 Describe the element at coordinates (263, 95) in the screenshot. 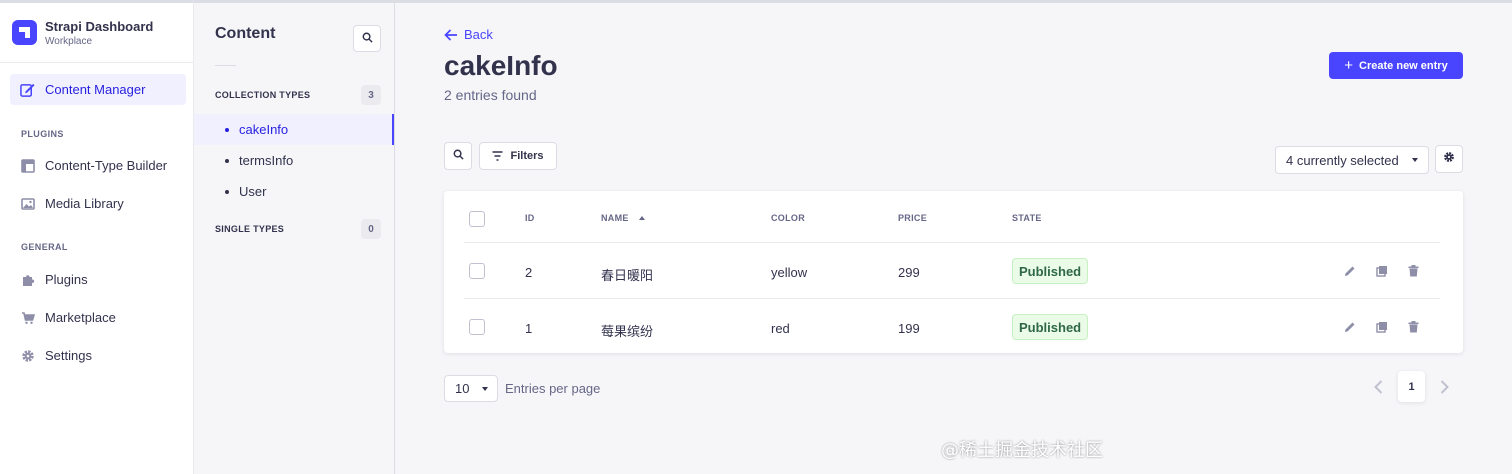

I see `collection-types-label: COLLECTION TYPES` at that location.